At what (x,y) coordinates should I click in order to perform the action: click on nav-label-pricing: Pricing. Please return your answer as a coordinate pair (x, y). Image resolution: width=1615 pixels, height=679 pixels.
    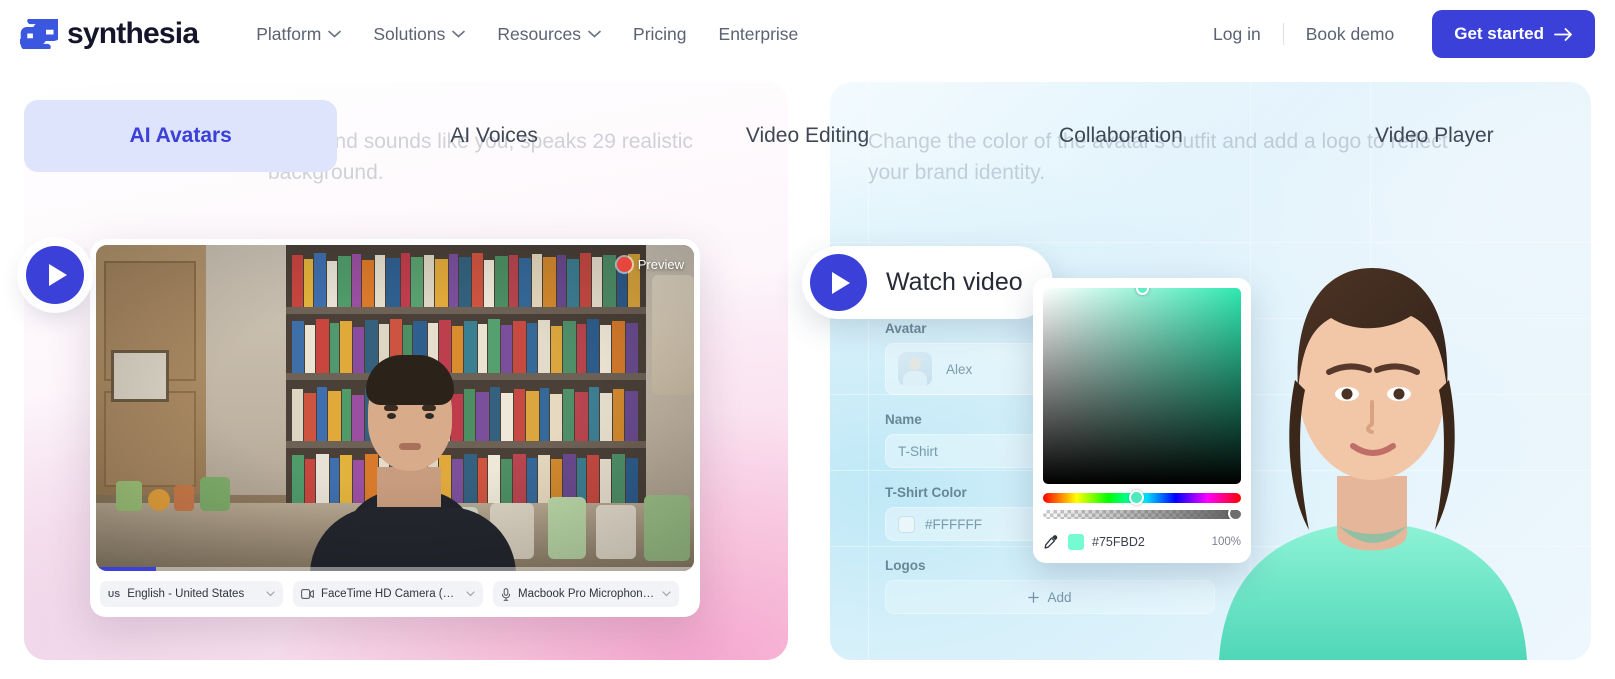
    Looking at the image, I should click on (660, 33).